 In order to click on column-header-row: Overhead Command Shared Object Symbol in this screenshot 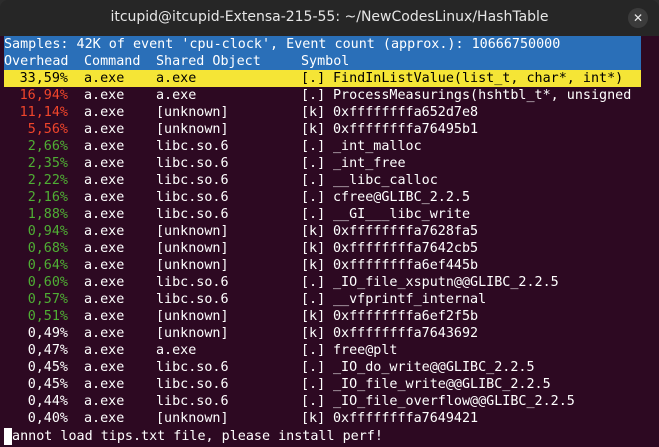, I will do `click(322, 61)`.